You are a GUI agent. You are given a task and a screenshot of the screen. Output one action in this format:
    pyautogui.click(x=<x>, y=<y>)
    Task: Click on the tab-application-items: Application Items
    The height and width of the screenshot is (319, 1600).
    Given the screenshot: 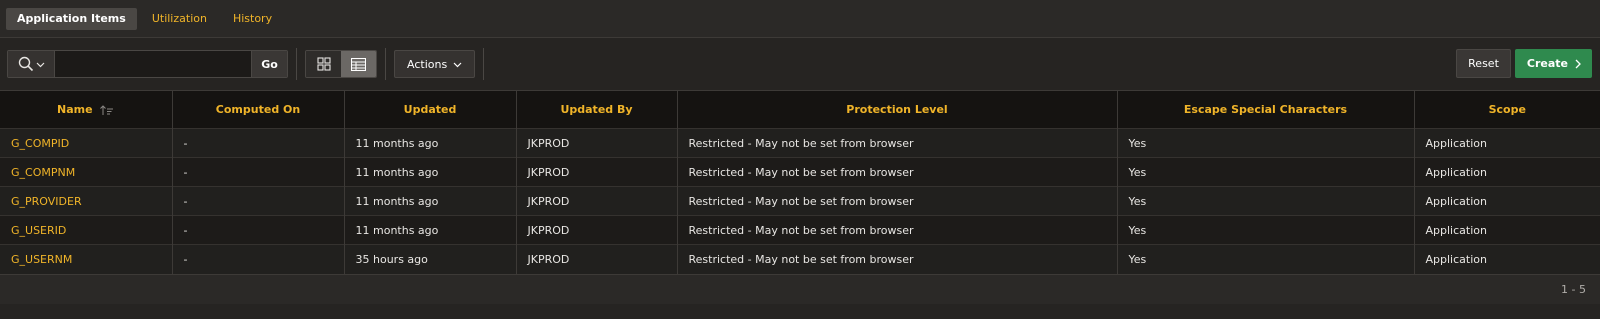 What is the action you would take?
    pyautogui.click(x=71, y=18)
    